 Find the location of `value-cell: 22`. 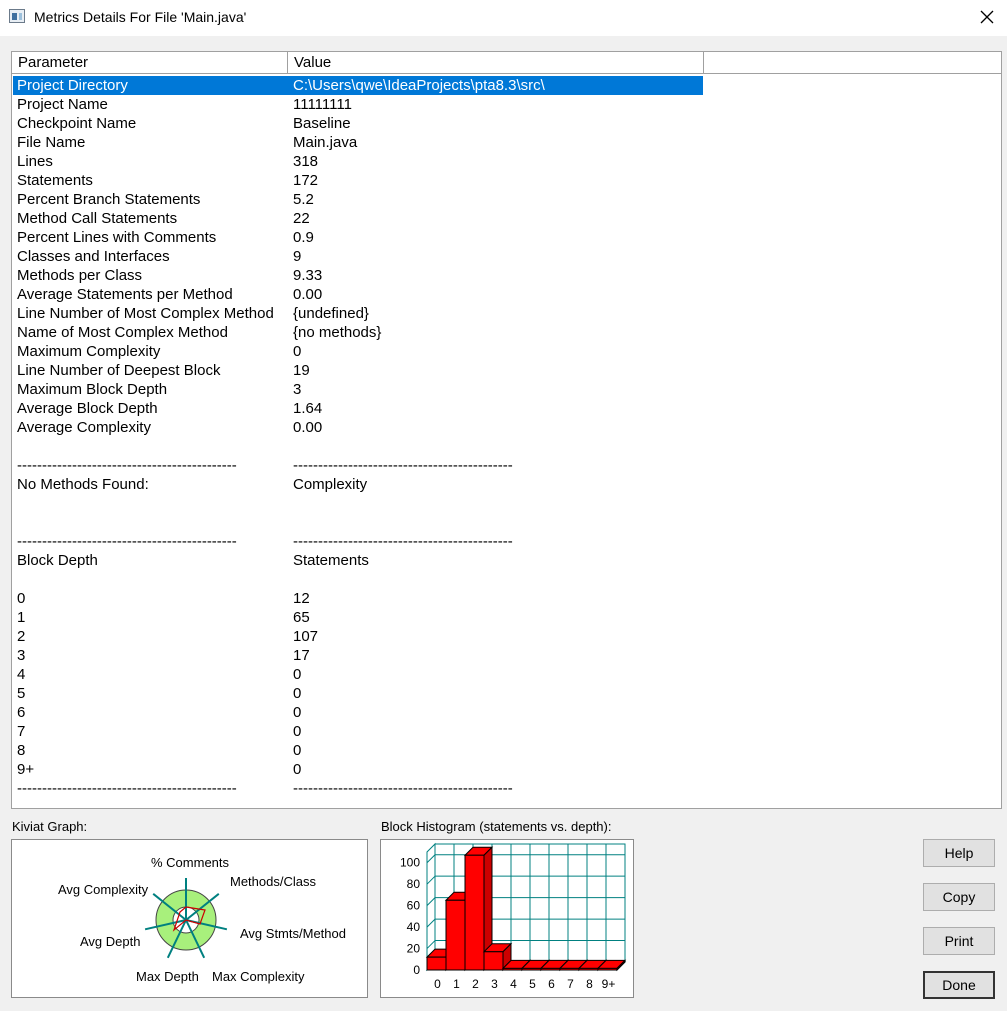

value-cell: 22 is located at coordinates (301, 218).